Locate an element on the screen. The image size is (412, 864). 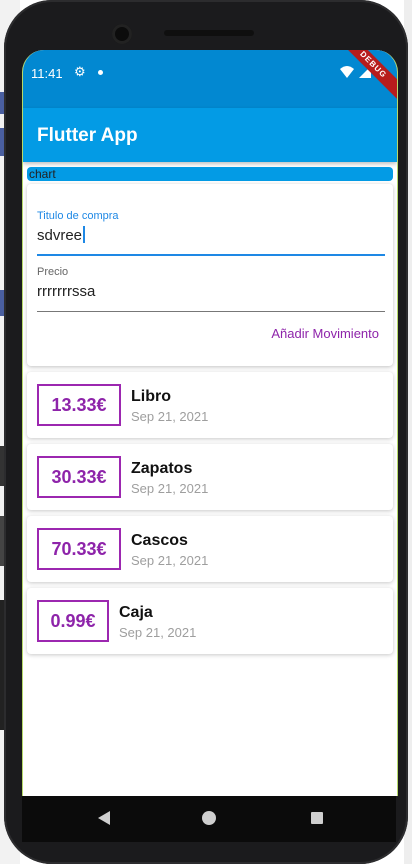
home-icon is located at coordinates (209, 818).